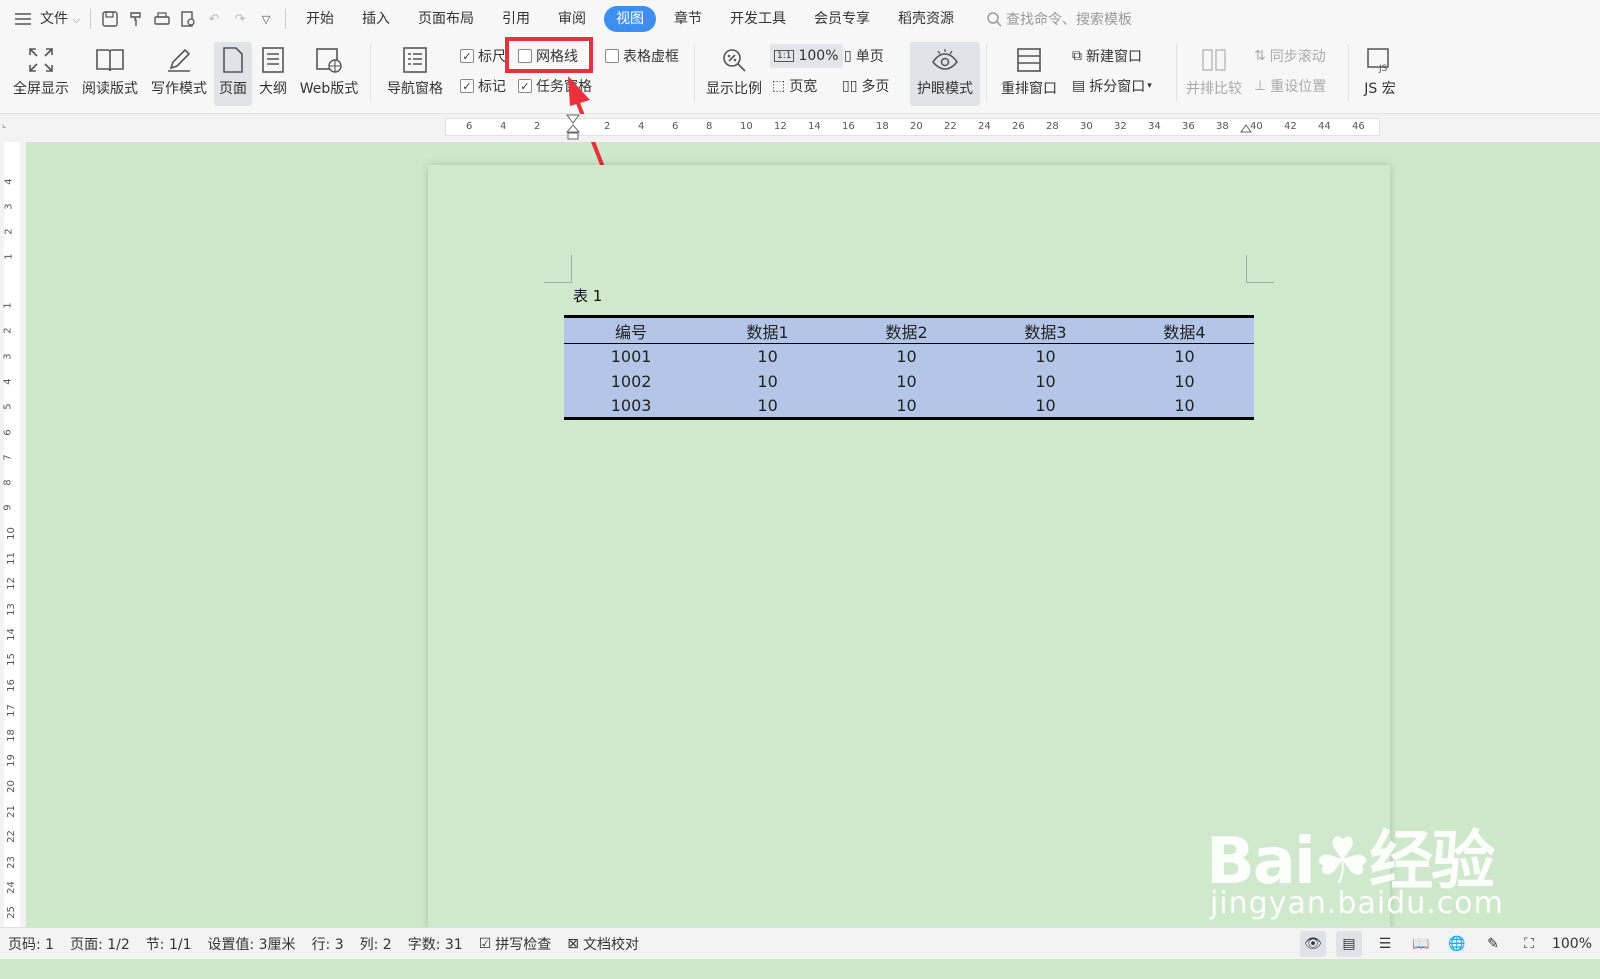 Image resolution: width=1600 pixels, height=979 pixels. Describe the element at coordinates (758, 19) in the screenshot. I see `tab-developer: 开发工具` at that location.